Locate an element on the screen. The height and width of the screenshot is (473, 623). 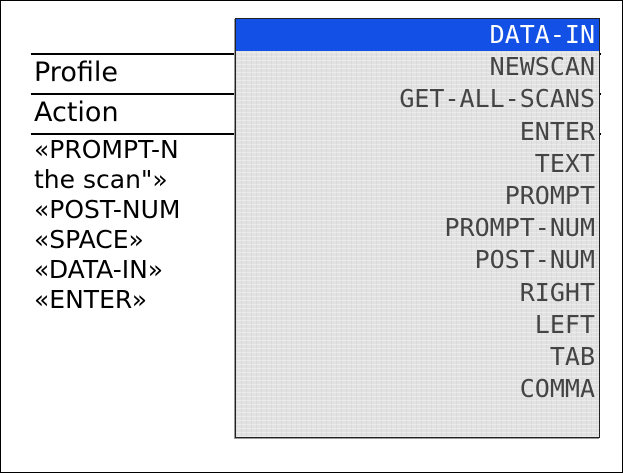
profile-label: Profile is located at coordinates (76, 72).